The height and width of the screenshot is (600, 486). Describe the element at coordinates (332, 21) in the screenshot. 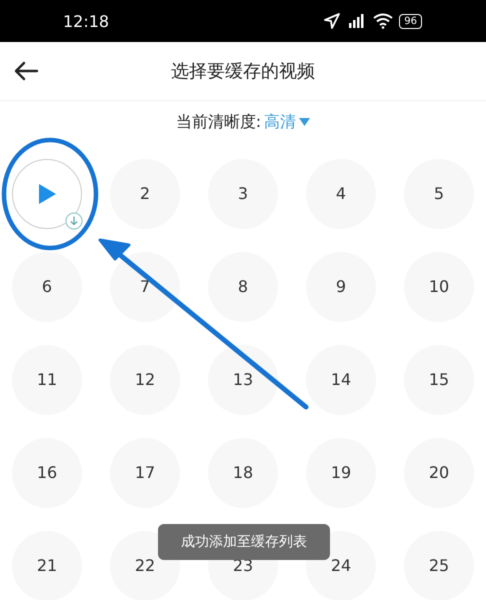

I see `location-icon` at that location.